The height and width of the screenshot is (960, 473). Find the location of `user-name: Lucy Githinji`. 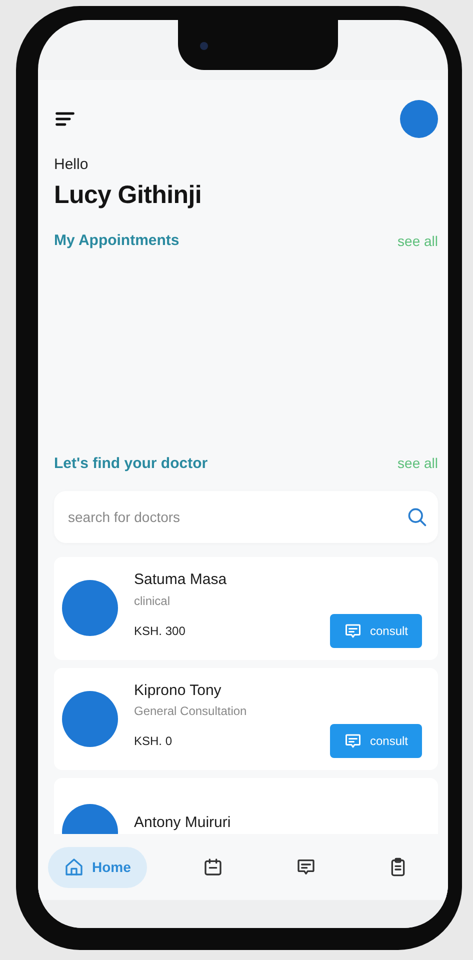

user-name: Lucy Githinji is located at coordinates (128, 195).